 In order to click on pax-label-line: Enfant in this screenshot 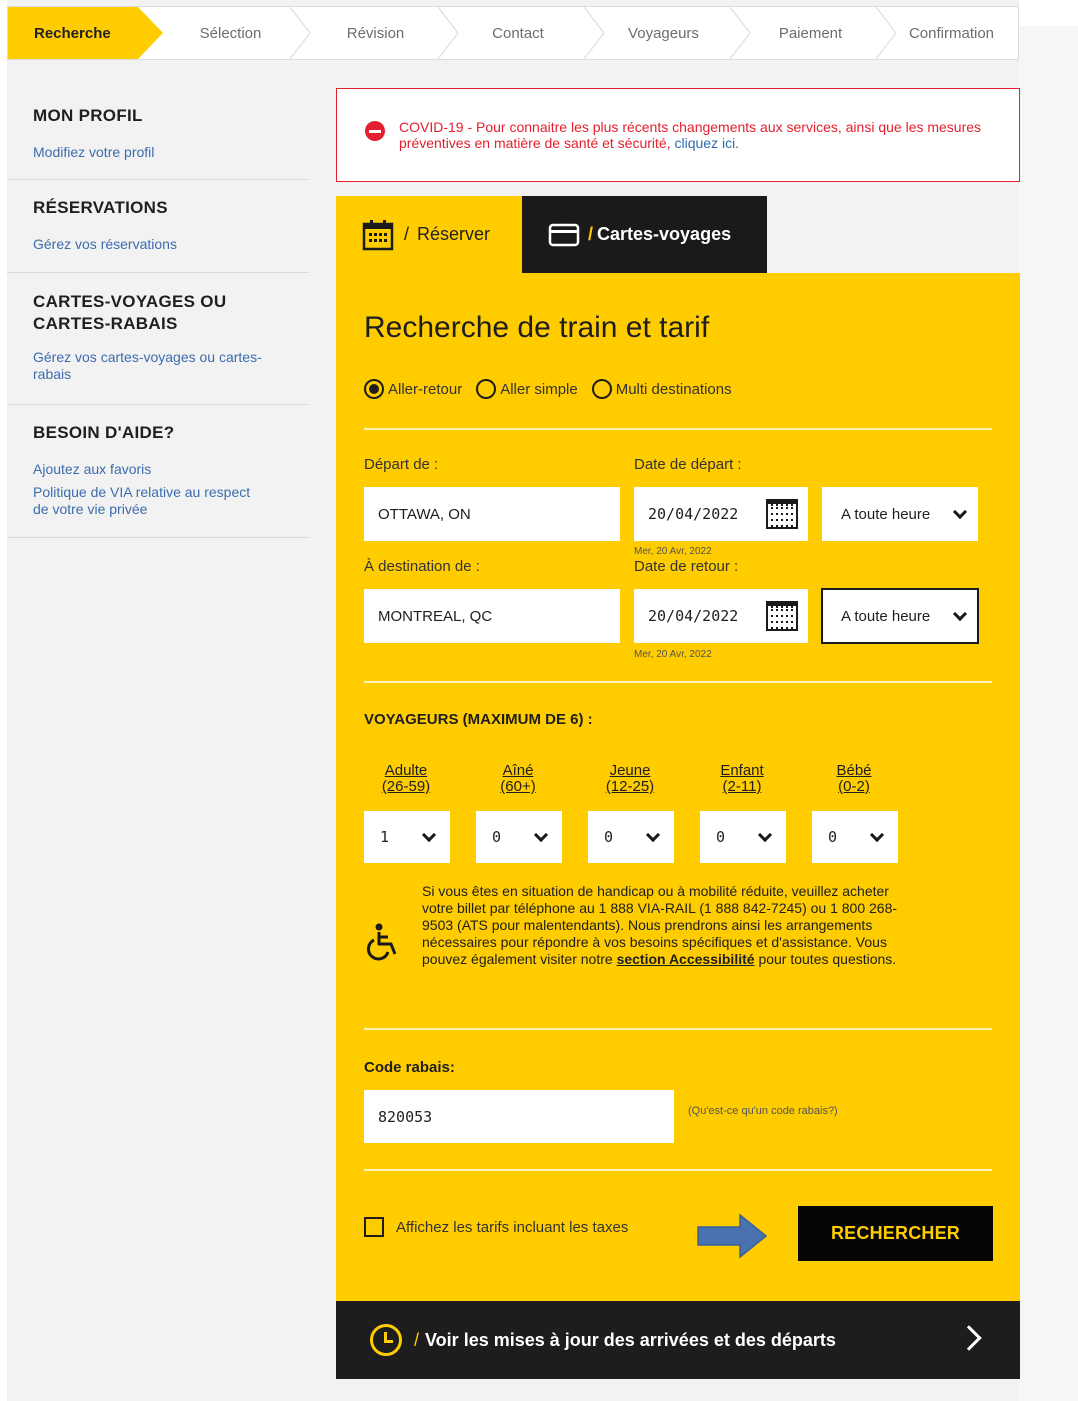, I will do `click(742, 770)`.